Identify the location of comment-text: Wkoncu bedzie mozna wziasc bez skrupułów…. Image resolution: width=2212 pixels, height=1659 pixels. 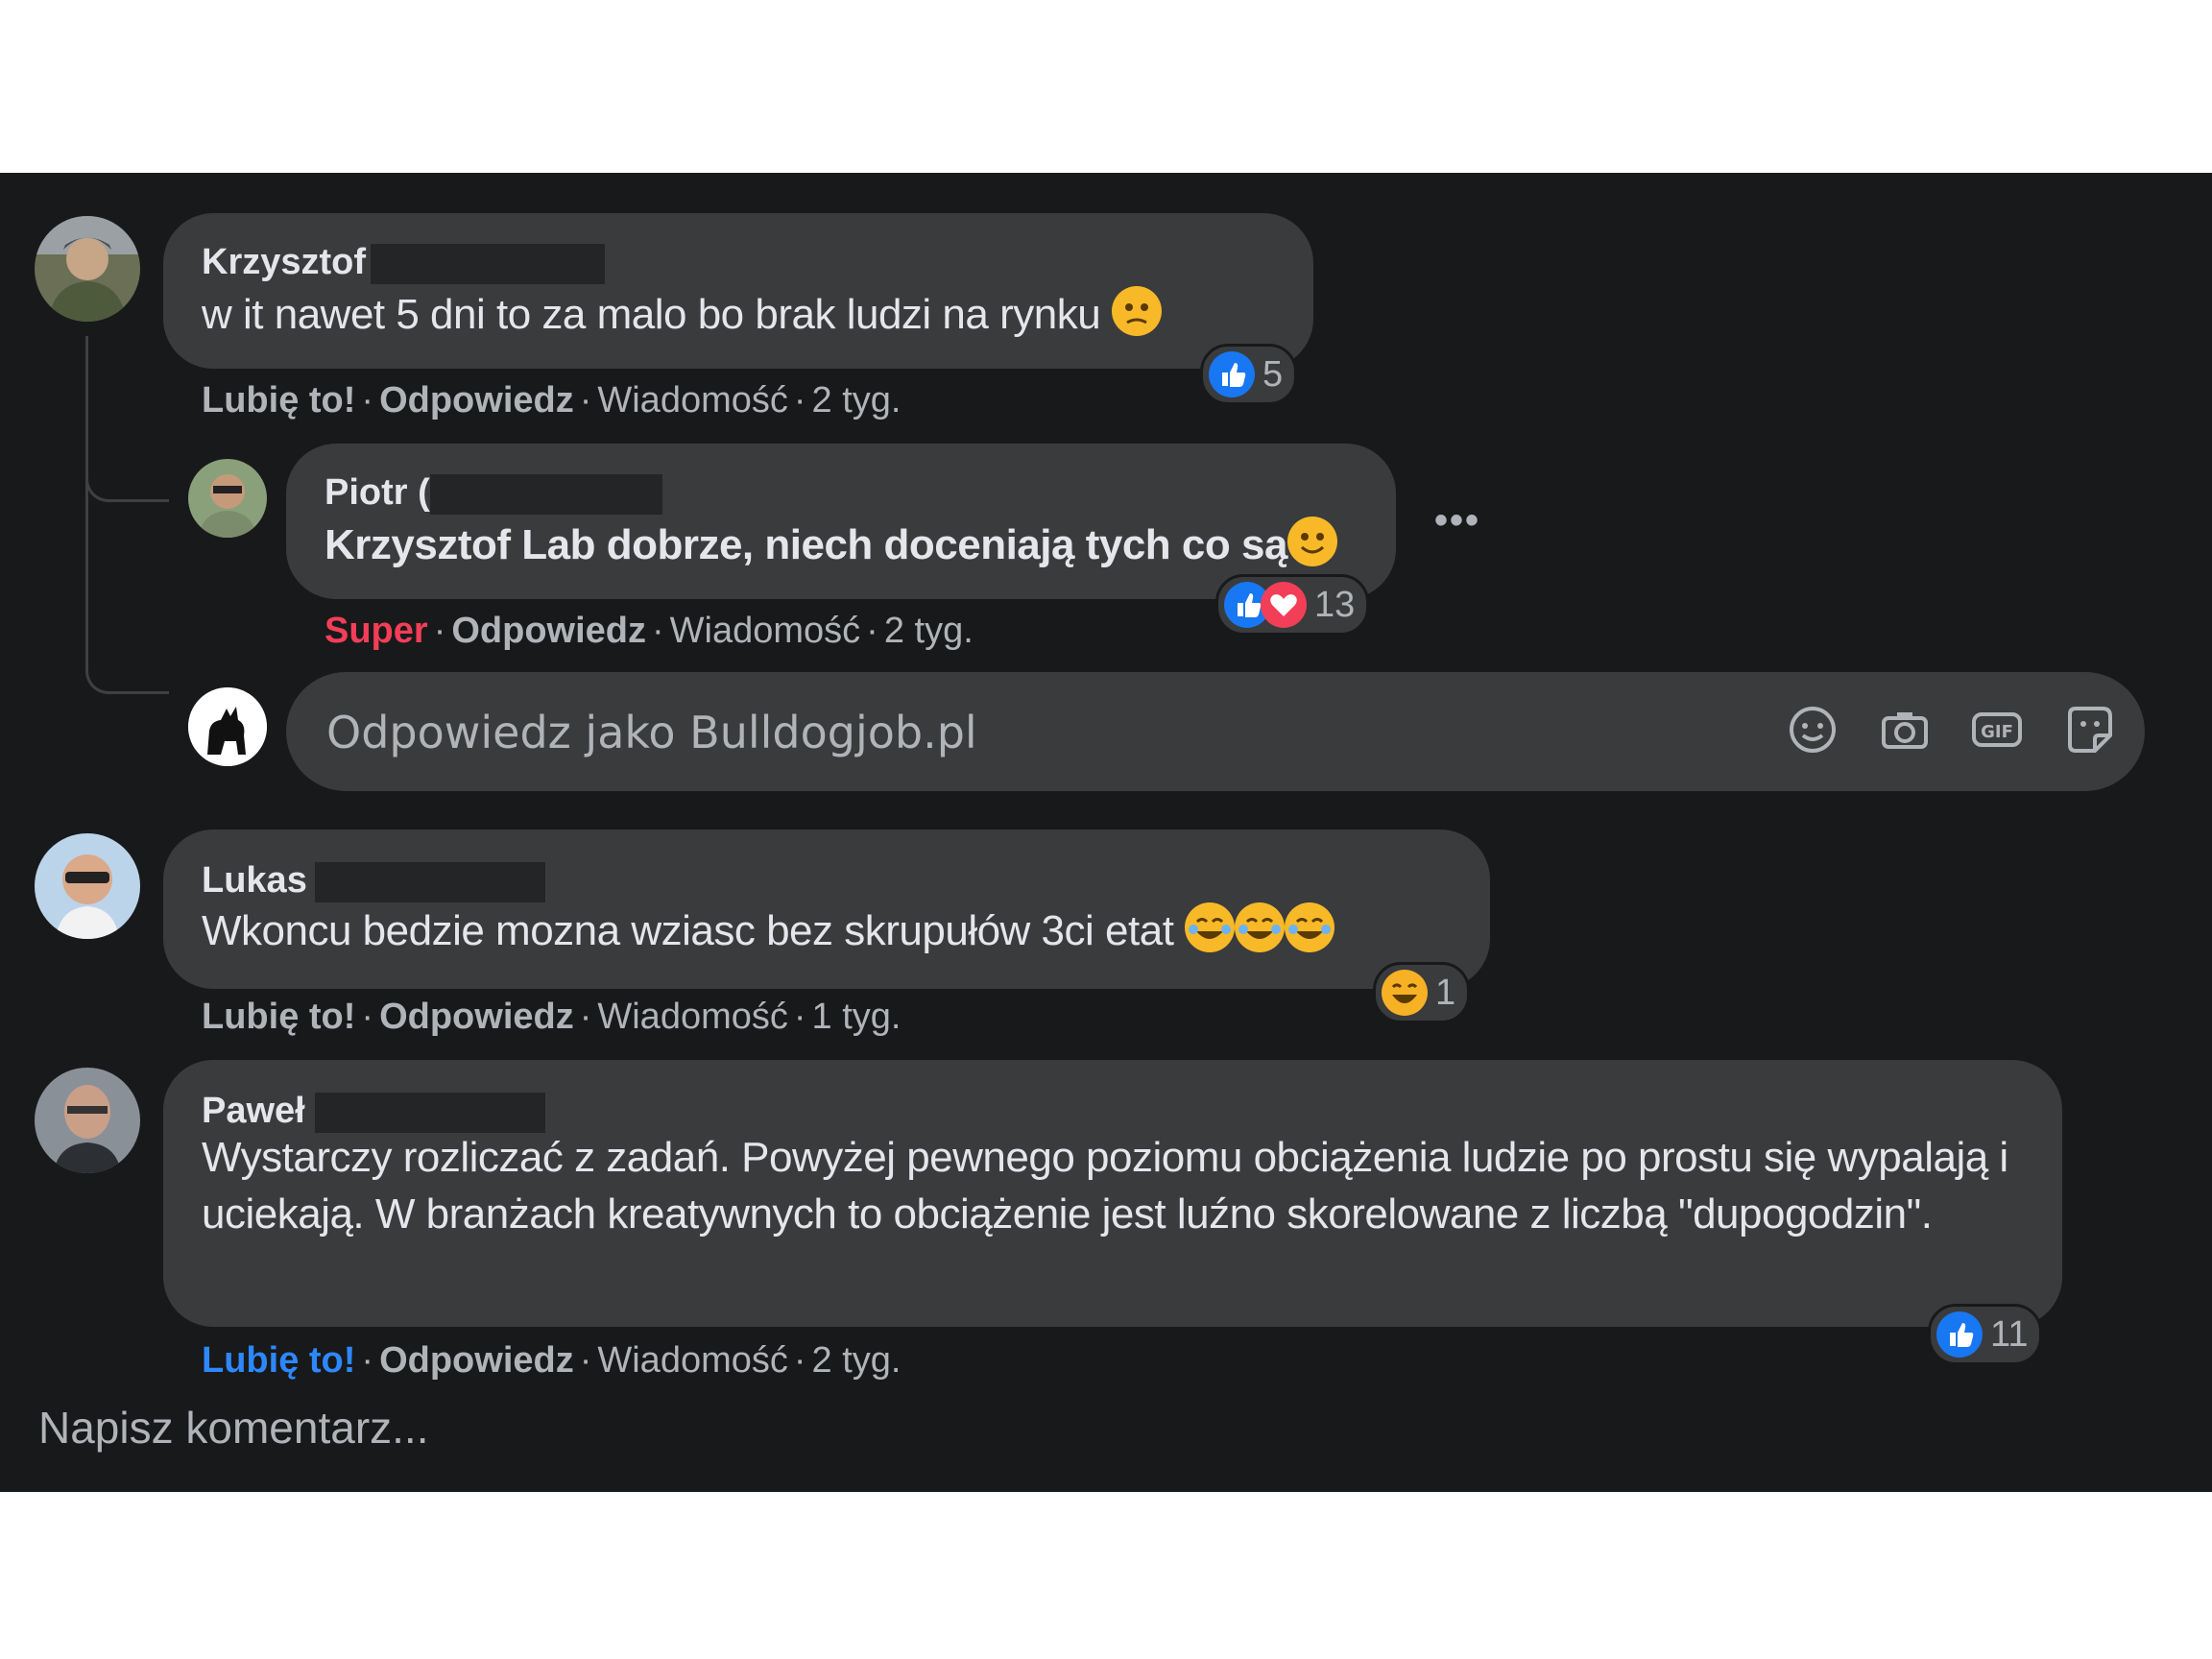
(768, 928).